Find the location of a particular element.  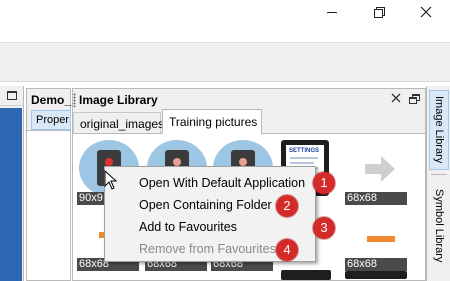

callout-badge-1: 1 is located at coordinates (324, 183).